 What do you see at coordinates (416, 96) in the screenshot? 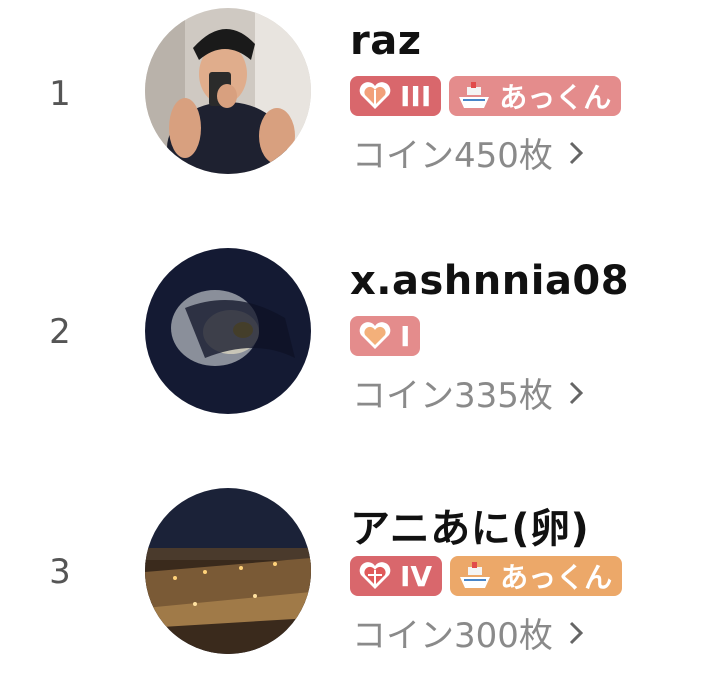
I see `level-label: III` at bounding box center [416, 96].